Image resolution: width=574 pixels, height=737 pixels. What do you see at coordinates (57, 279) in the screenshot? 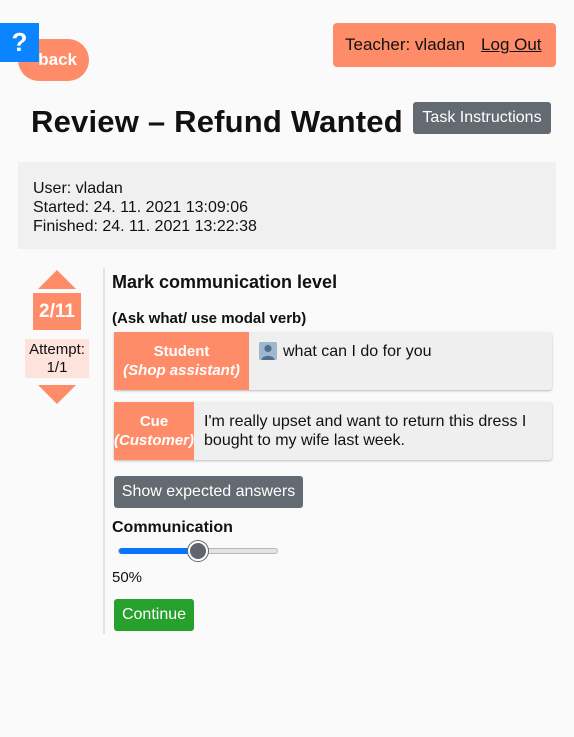
I see `previous-arrow-icon` at bounding box center [57, 279].